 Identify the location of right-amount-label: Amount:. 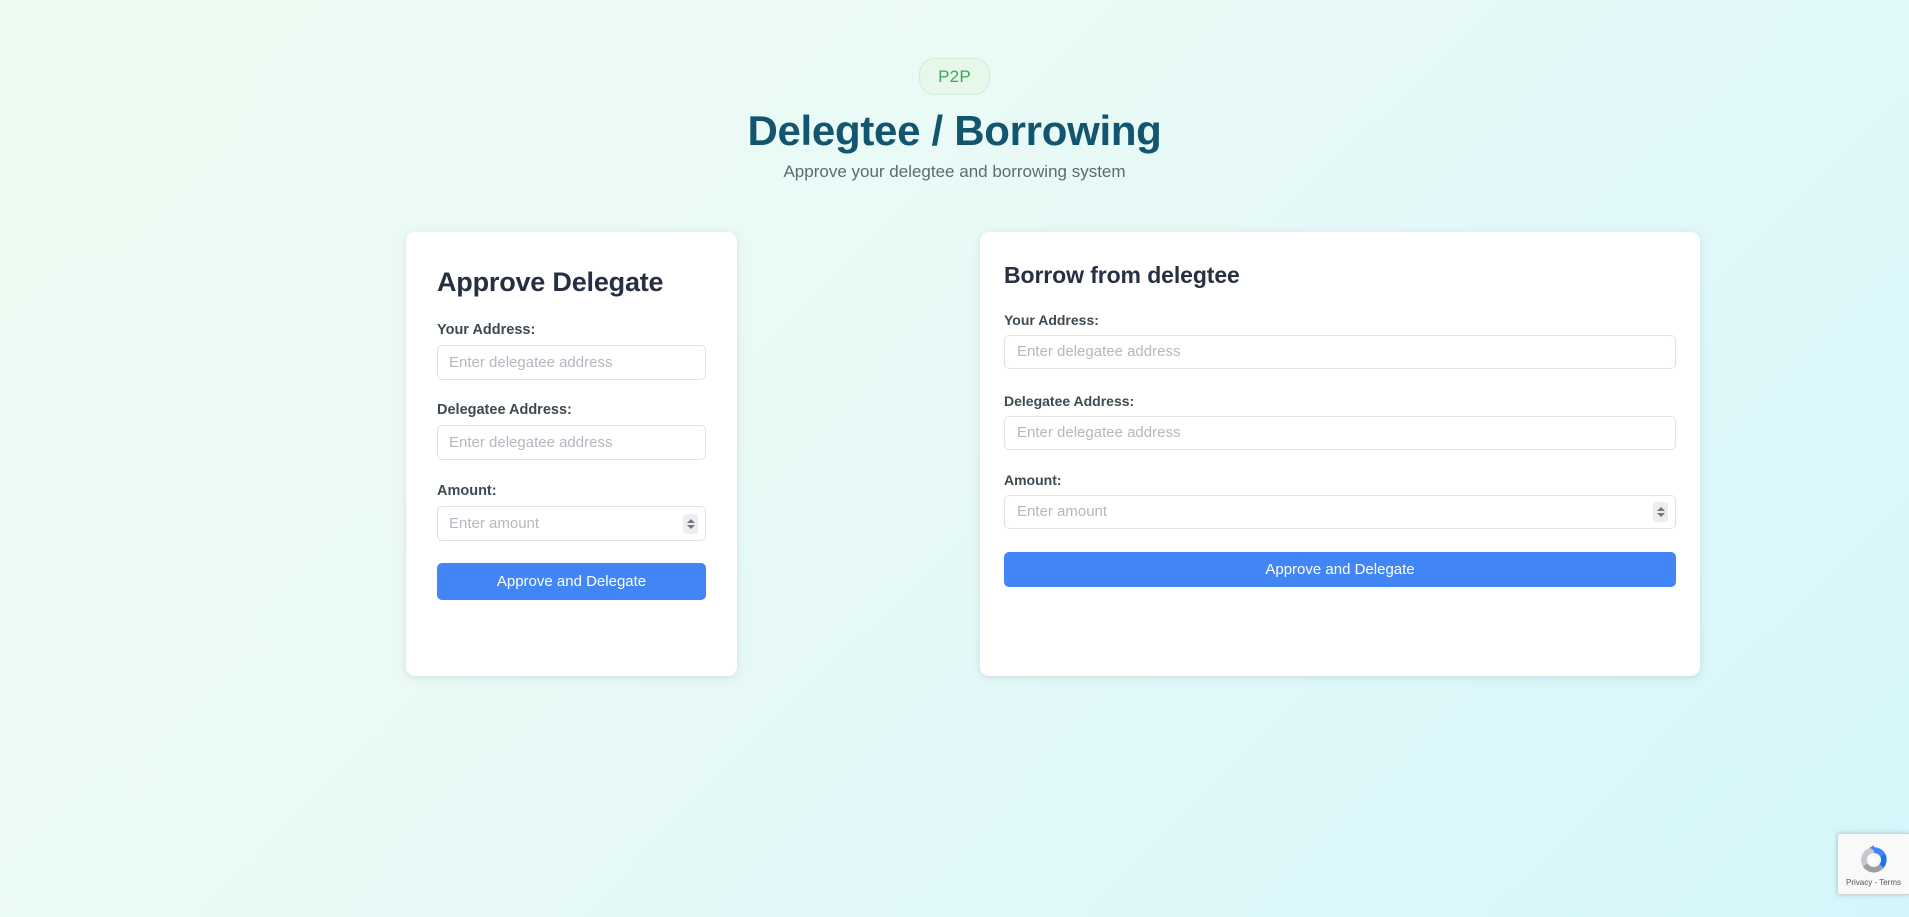
(1033, 479).